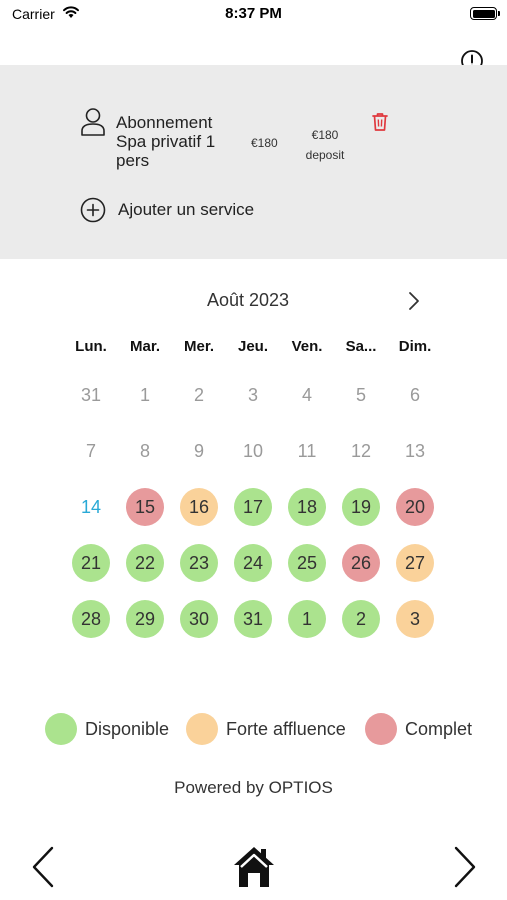 This screenshot has width=507, height=900. I want to click on calendar-day-past: 9, so click(198, 451).